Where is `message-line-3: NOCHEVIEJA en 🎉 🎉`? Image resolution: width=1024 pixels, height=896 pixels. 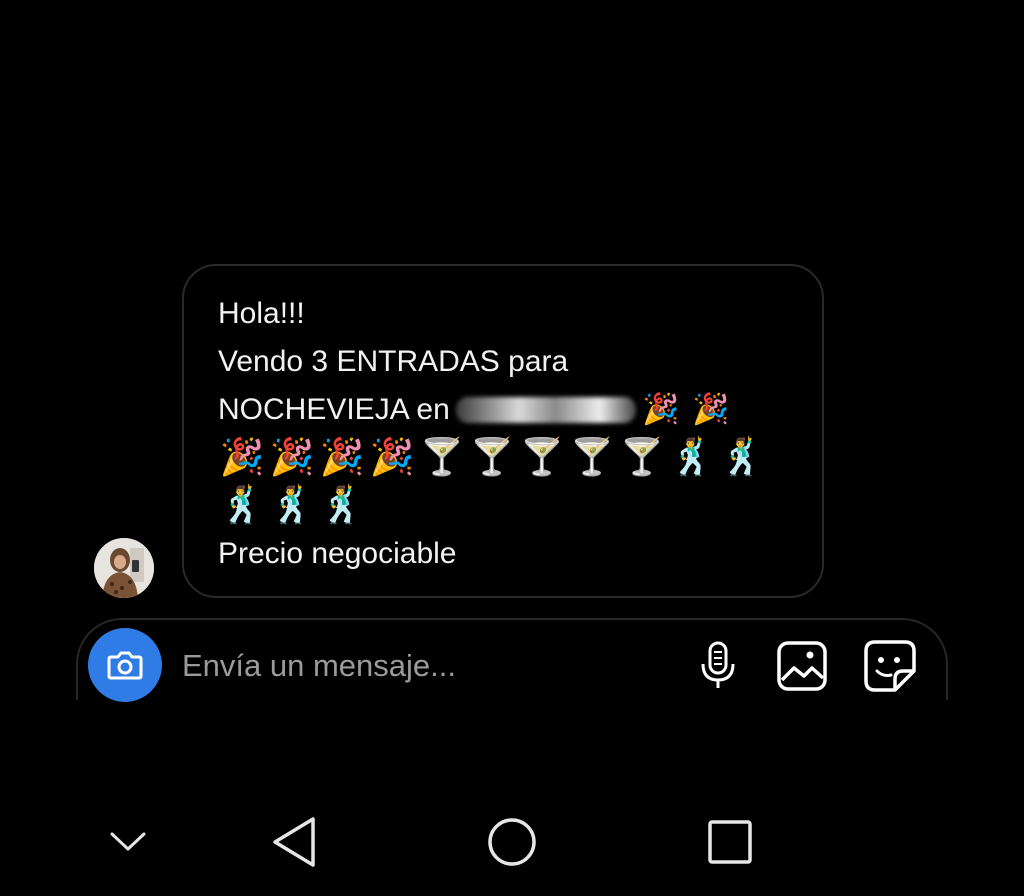 message-line-3: NOCHEVIEJA en 🎉 🎉 is located at coordinates (504, 410).